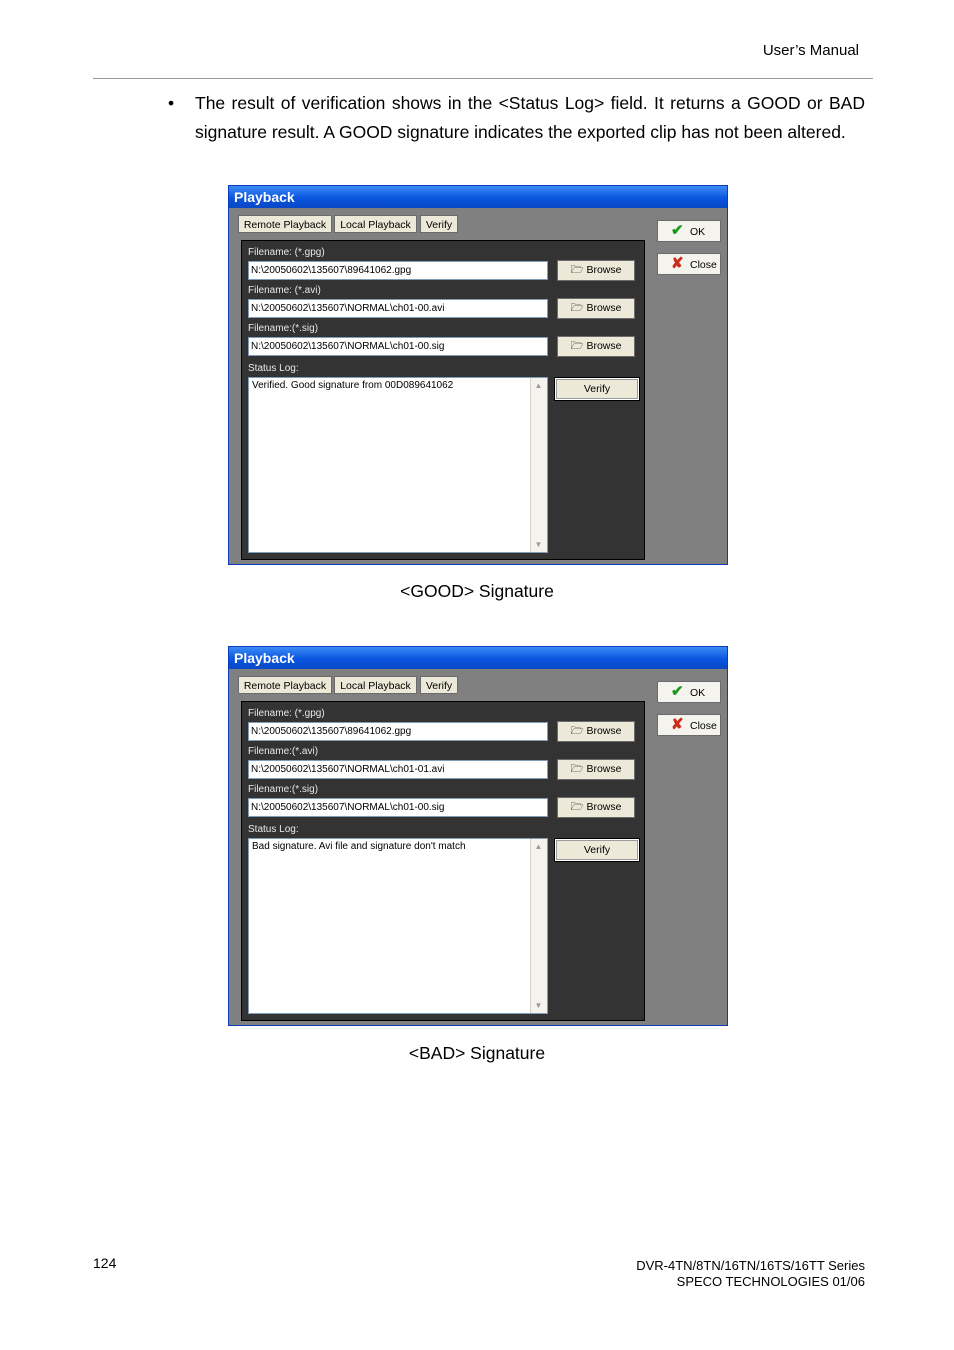 The height and width of the screenshot is (1350, 954). Describe the element at coordinates (283, 751) in the screenshot. I see `avi-filename-label: Filename:(*.avi)` at that location.